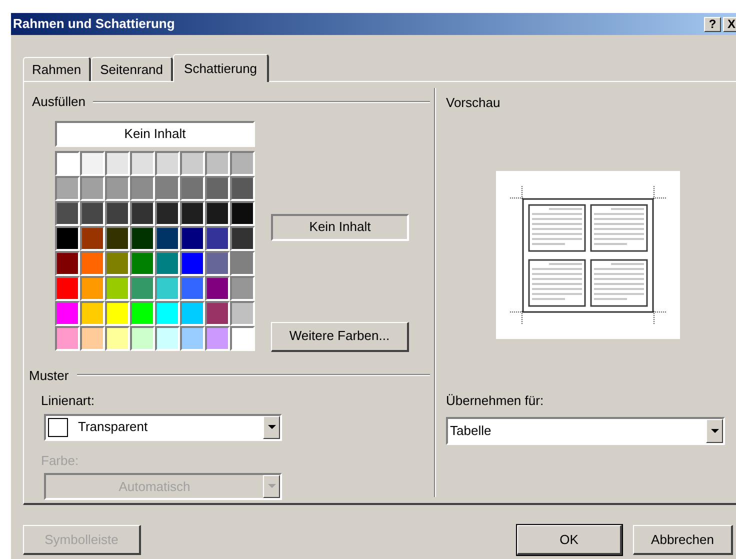  What do you see at coordinates (59, 102) in the screenshot?
I see `section-heading: Ausfüllen` at bounding box center [59, 102].